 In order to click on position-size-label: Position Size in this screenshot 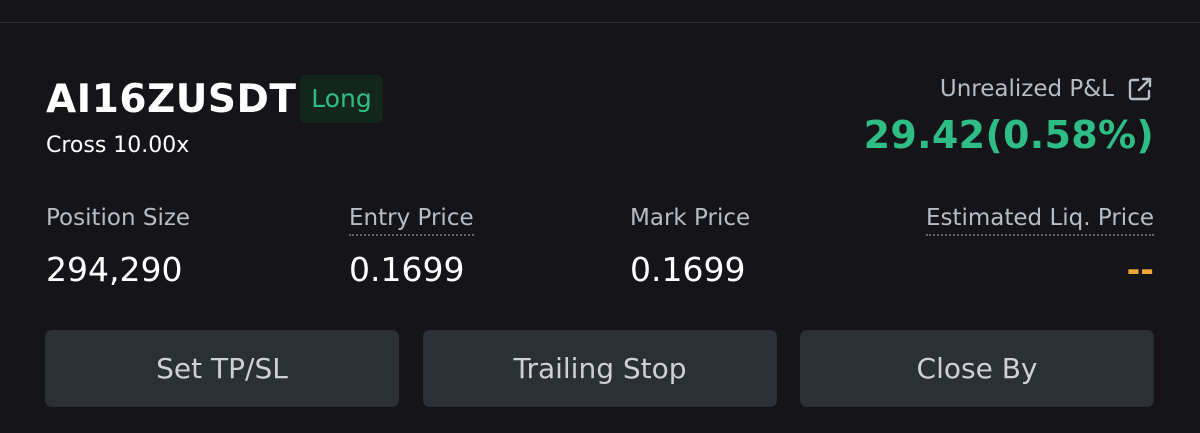, I will do `click(118, 218)`.